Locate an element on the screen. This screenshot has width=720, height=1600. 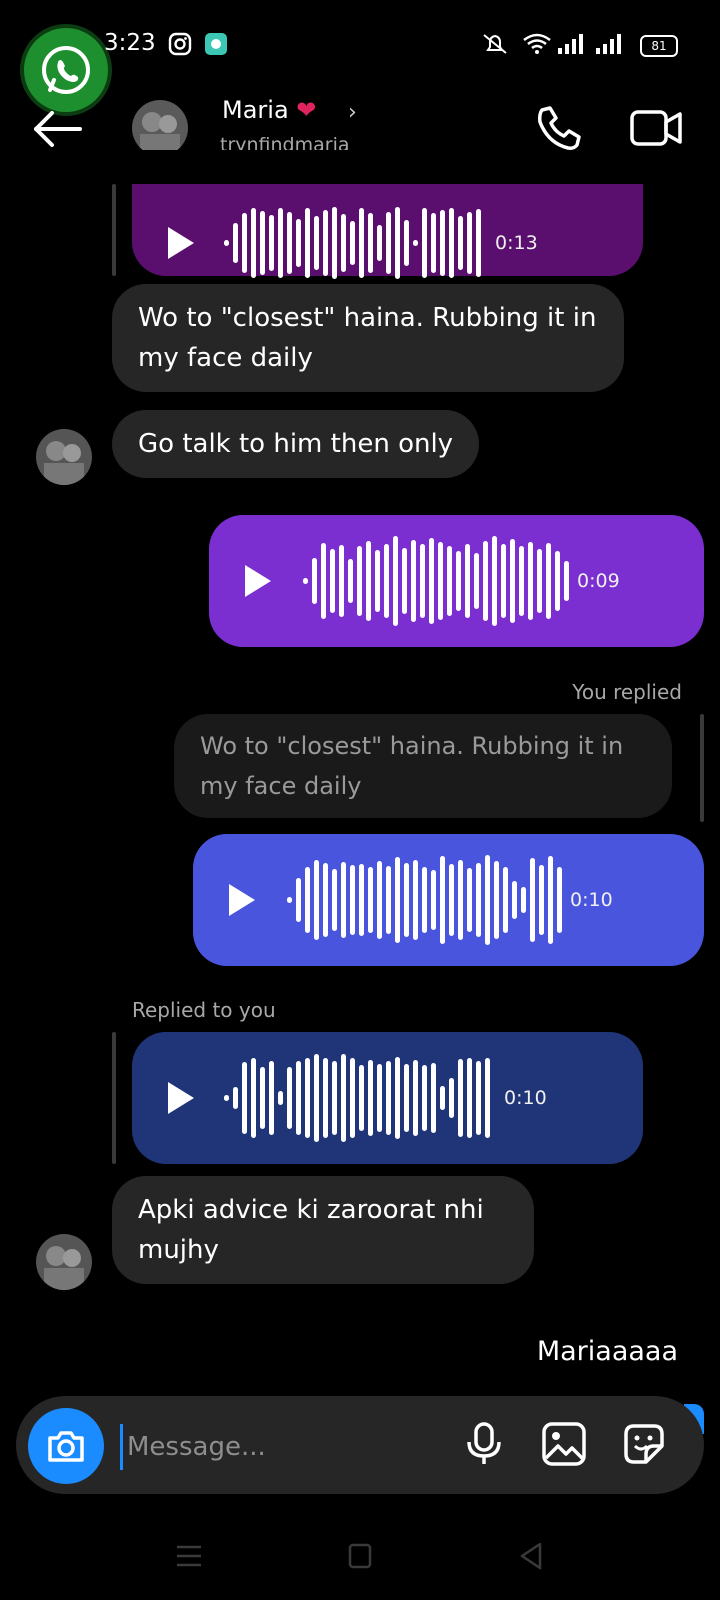
header-mask is located at coordinates (380, 167).